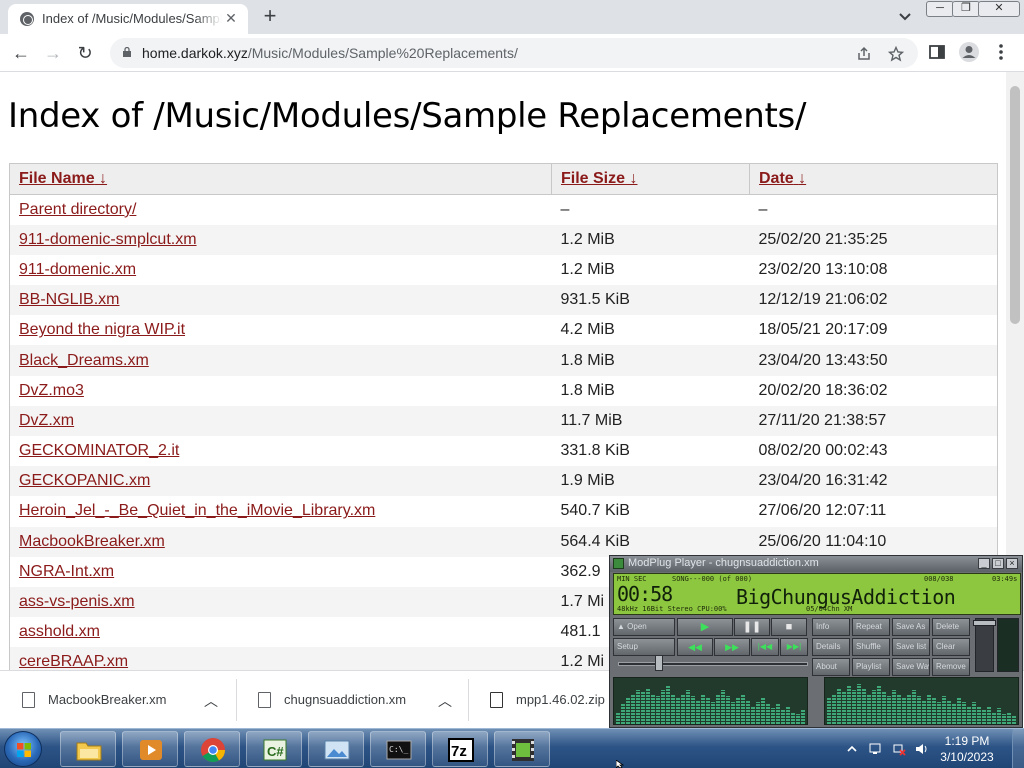 The image size is (1024, 768). I want to click on taskbar-csharp-editor: C#, so click(274, 749).